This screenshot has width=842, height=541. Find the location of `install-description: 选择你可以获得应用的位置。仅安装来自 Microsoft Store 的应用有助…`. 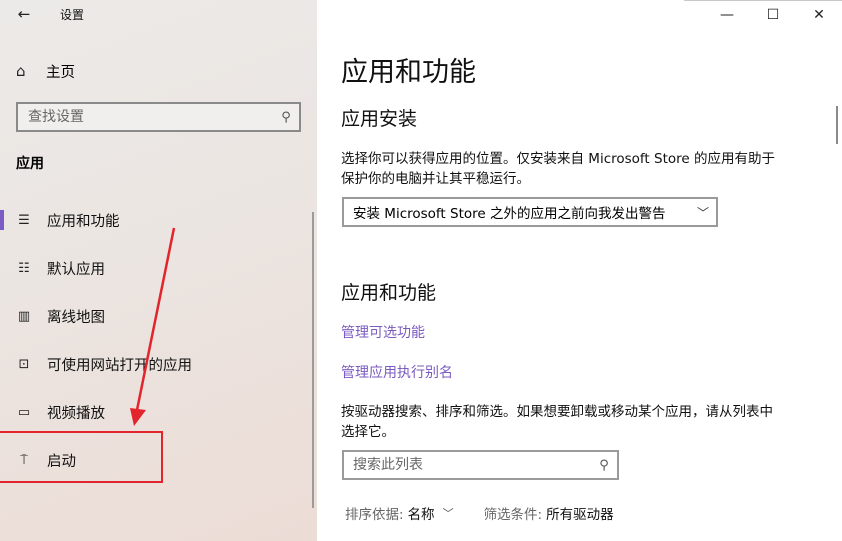

install-description: 选择你可以获得应用的位置。仅安装来自 Microsoft Store 的应用有助… is located at coordinates (558, 169).